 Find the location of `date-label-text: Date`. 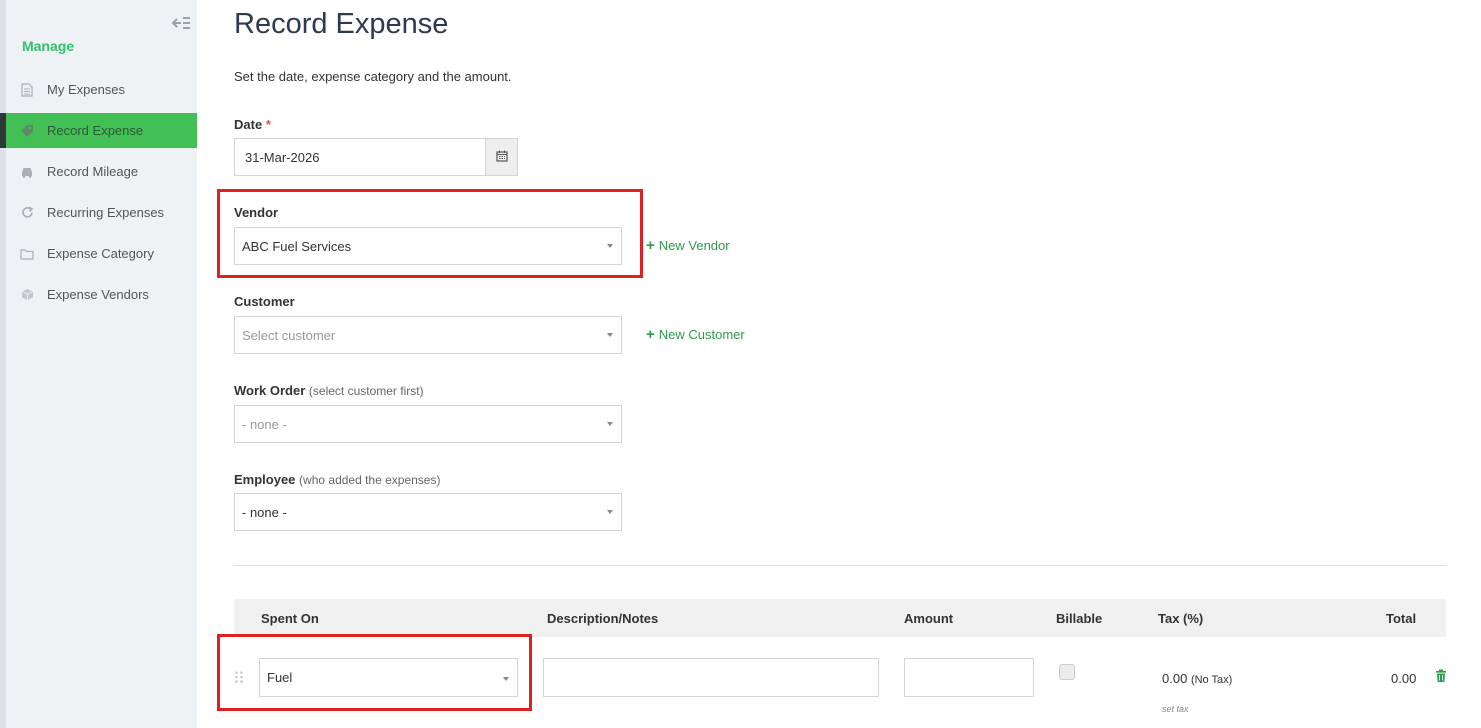

date-label-text: Date is located at coordinates (248, 124).